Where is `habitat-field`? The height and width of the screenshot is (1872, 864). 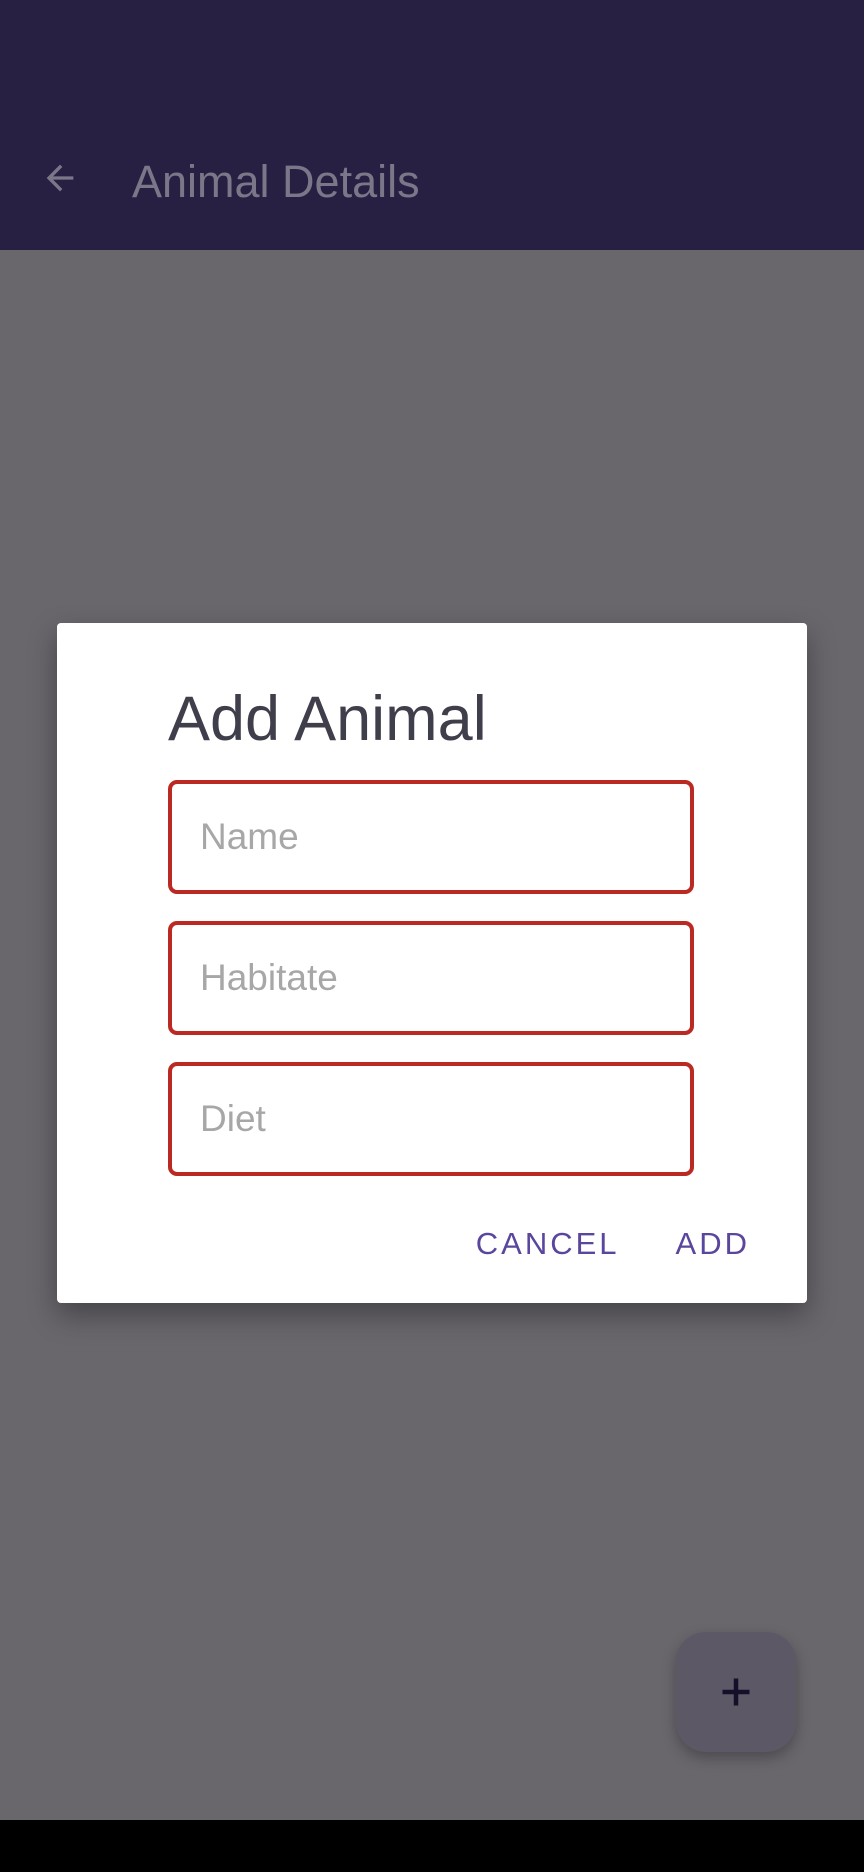
habitat-field is located at coordinates (431, 978).